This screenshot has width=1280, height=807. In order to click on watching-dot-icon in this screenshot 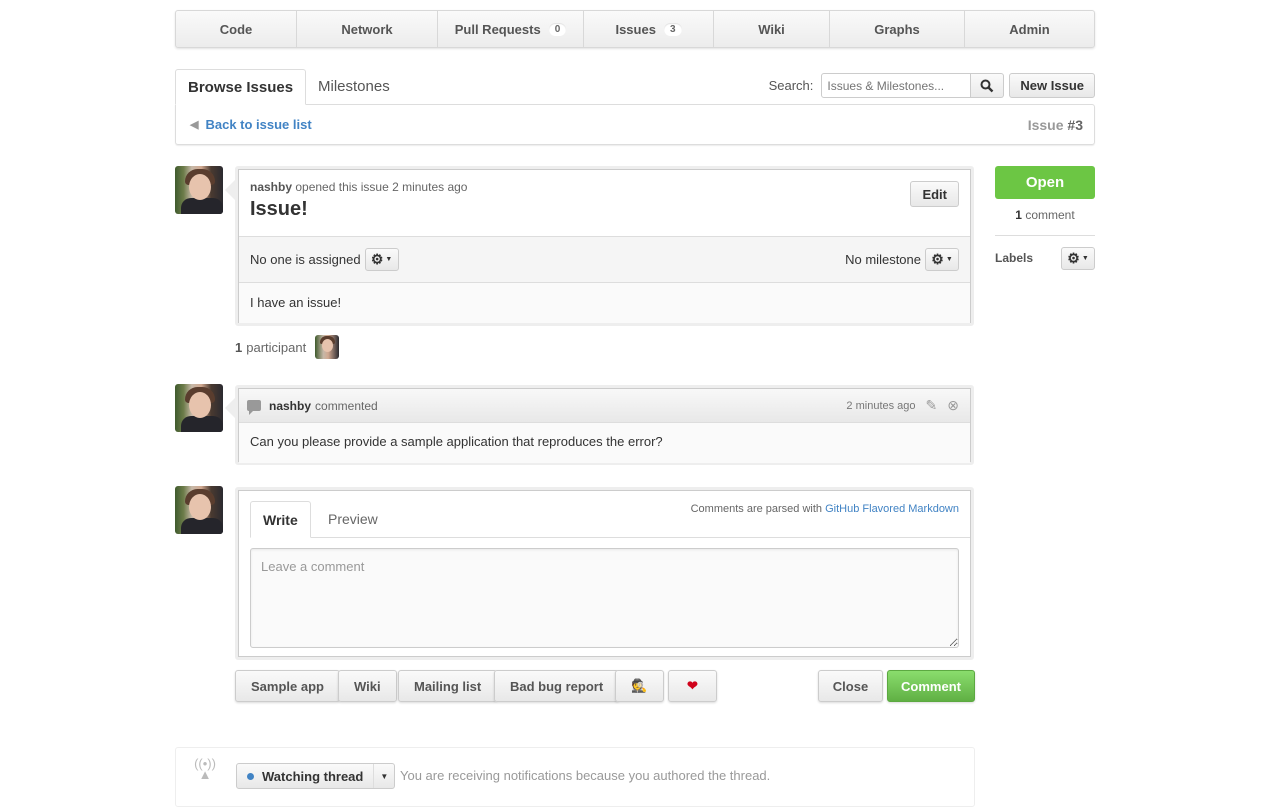, I will do `click(250, 776)`.